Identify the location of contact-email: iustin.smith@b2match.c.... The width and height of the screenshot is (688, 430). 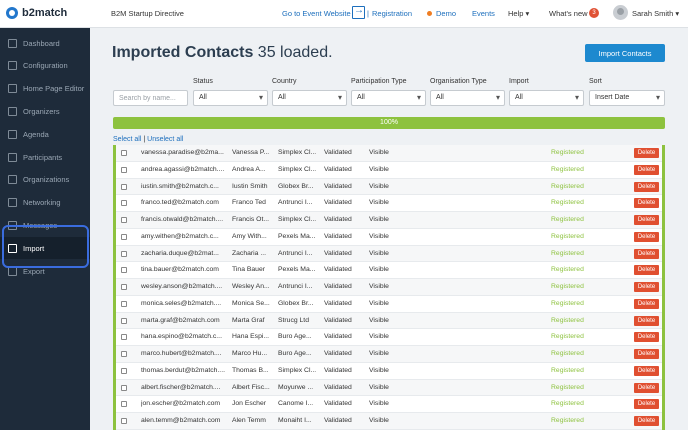
(180, 186).